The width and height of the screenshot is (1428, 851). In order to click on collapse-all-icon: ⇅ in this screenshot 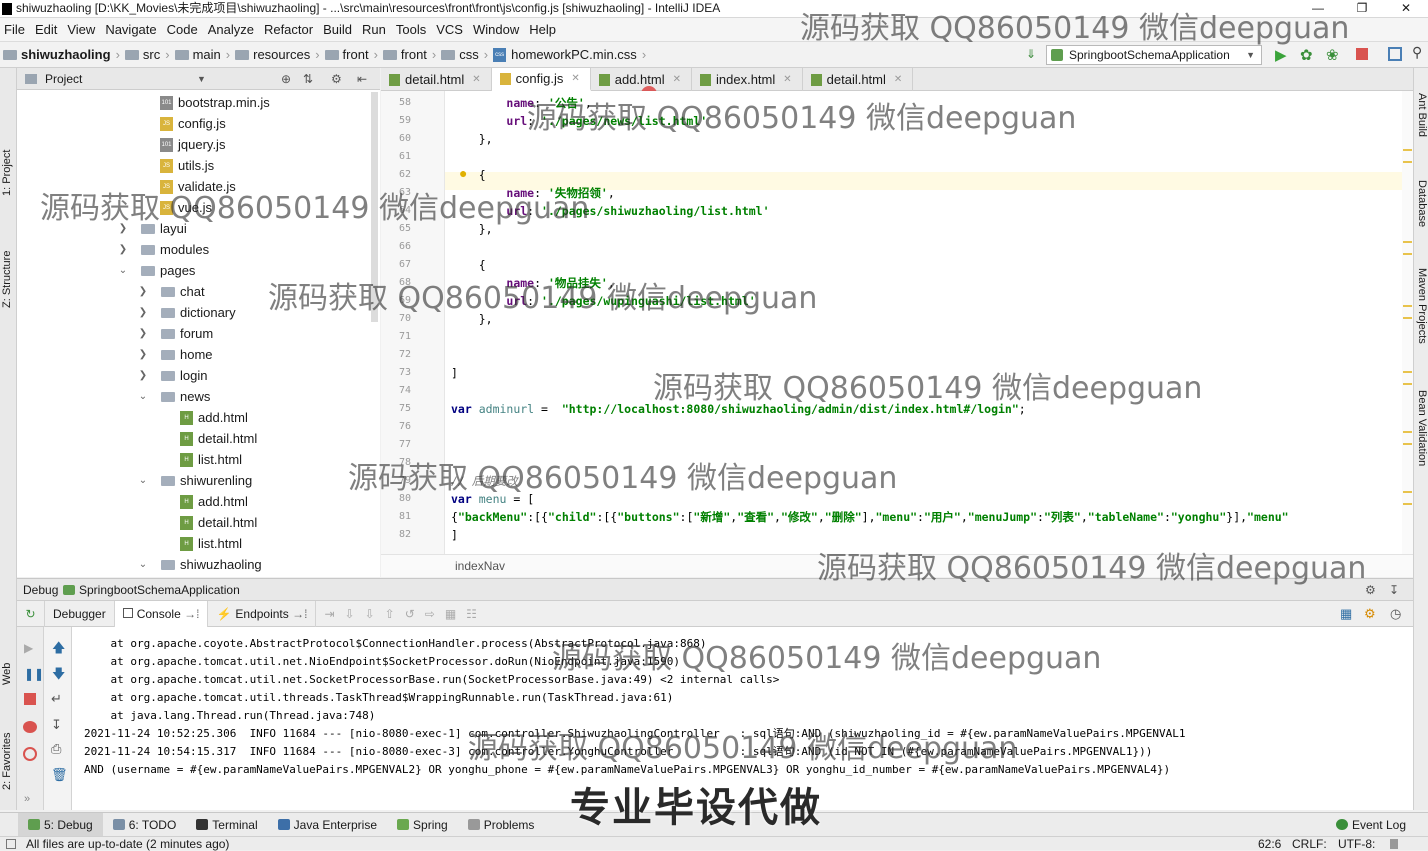, I will do `click(308, 79)`.